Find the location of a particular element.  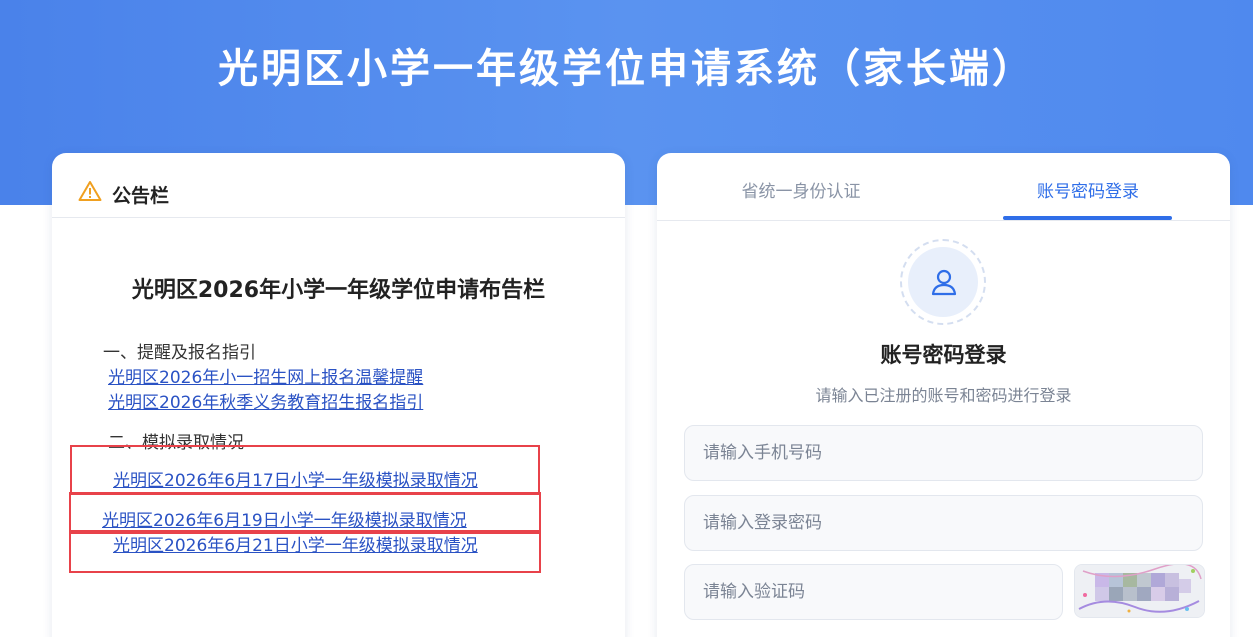

login-tabs: 省统一身份认证 账号密码登录 is located at coordinates (943, 187).